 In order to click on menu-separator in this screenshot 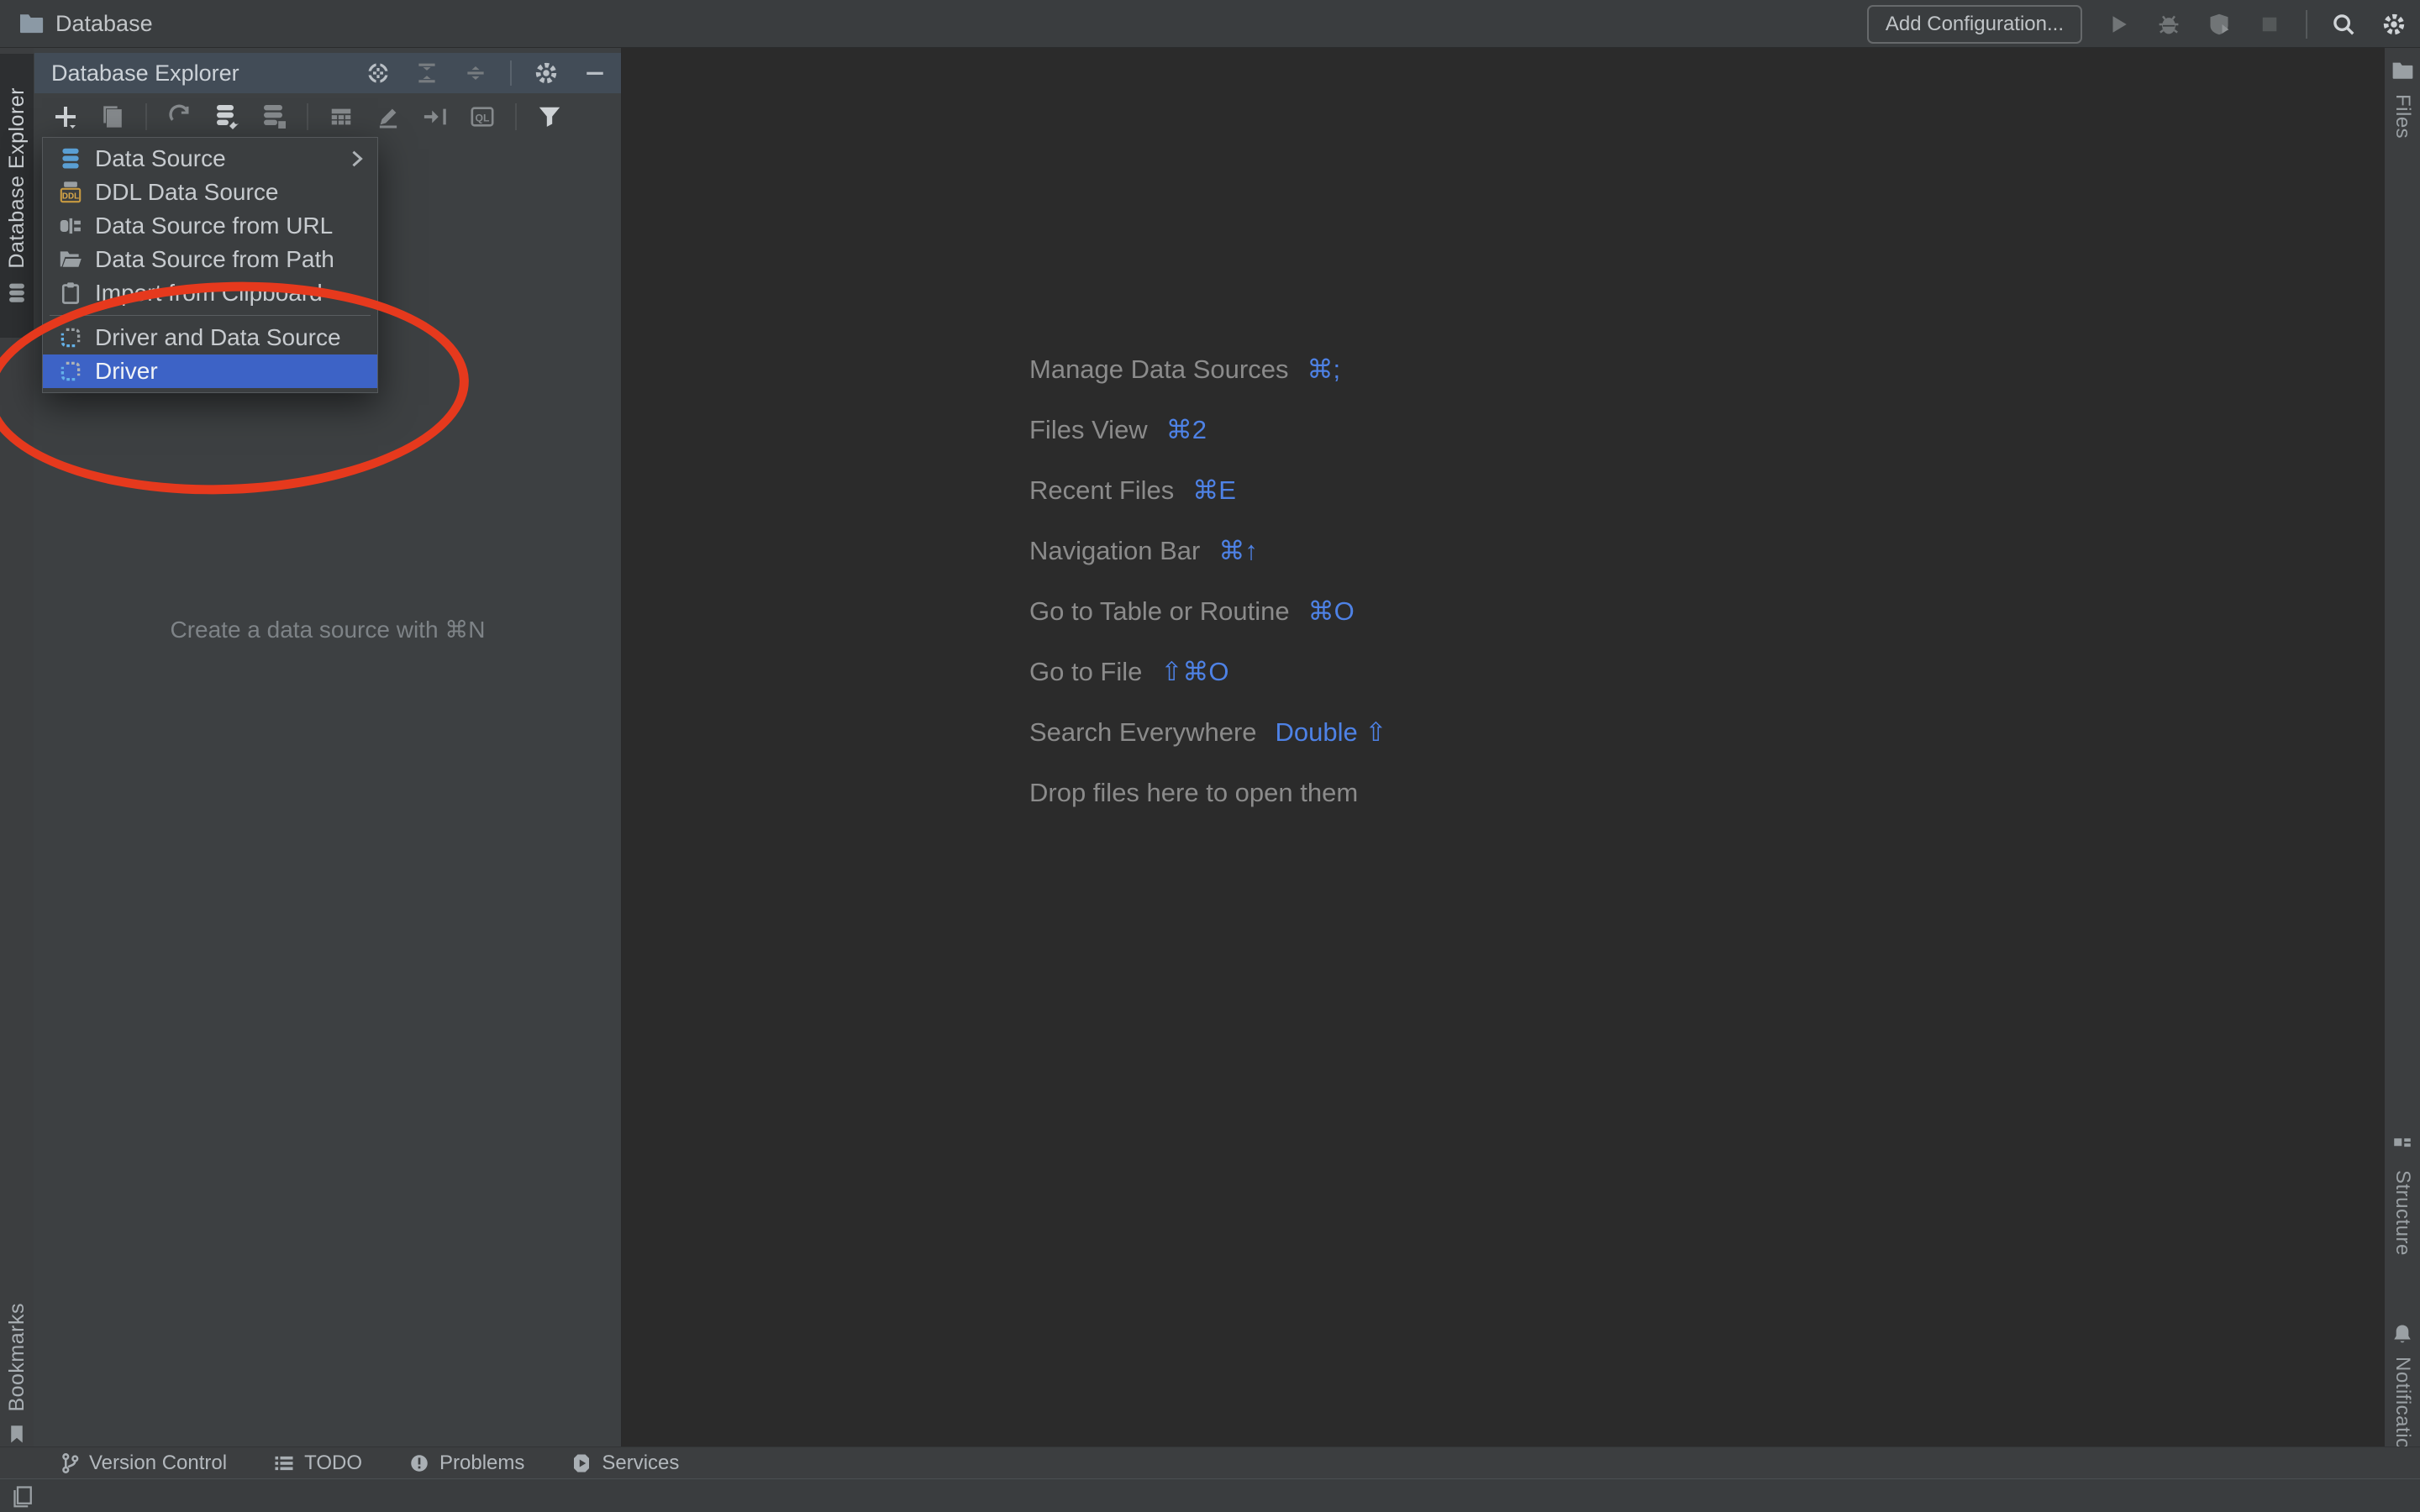, I will do `click(210, 315)`.